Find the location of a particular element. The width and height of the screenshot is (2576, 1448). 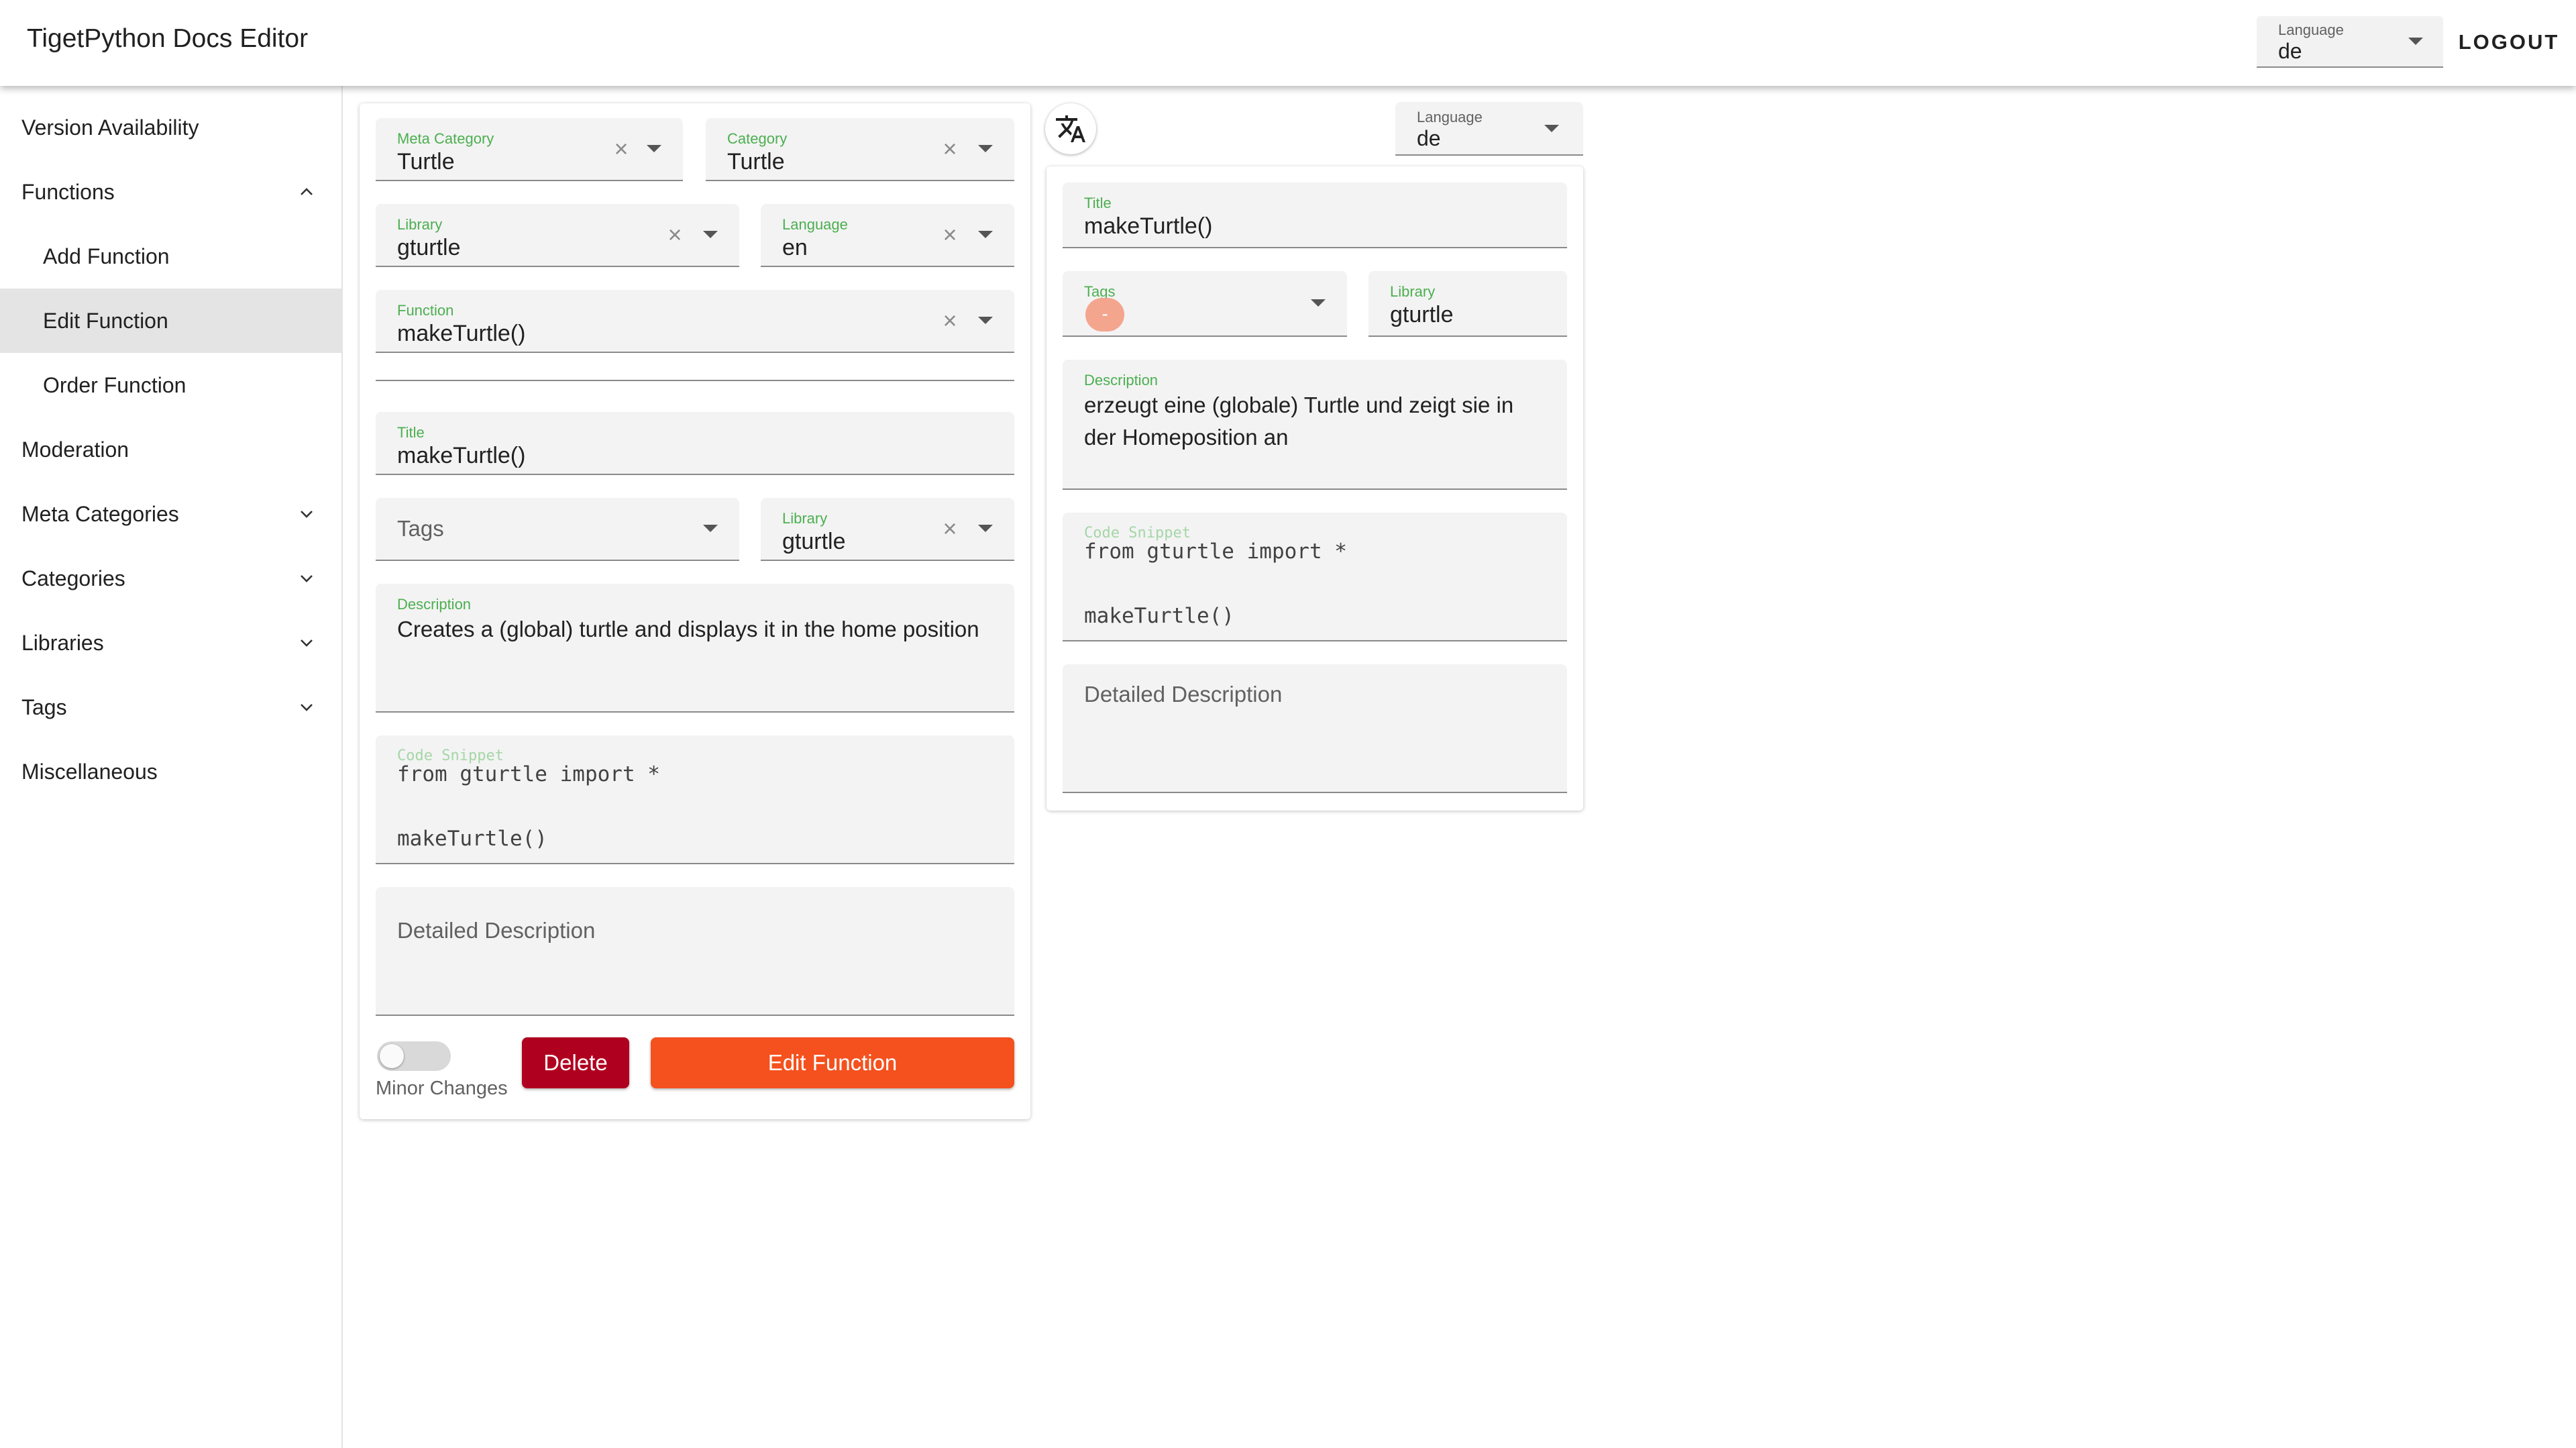

edit-function-button: Edit Function is located at coordinates (832, 1062).